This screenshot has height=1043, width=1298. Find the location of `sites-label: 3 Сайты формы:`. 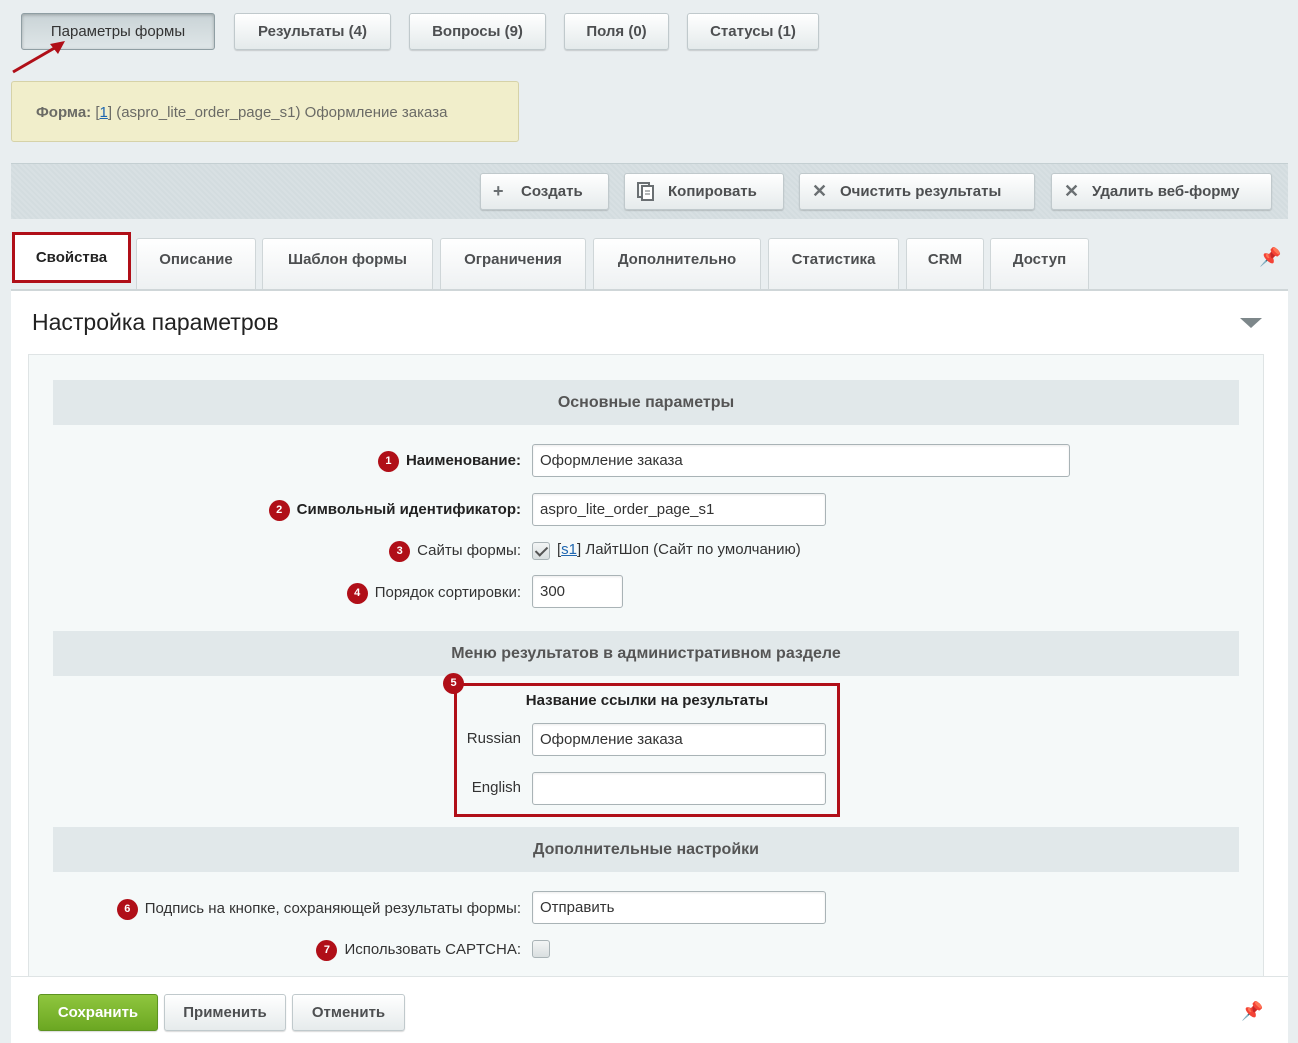

sites-label: 3 Сайты формы: is located at coordinates (455, 551).